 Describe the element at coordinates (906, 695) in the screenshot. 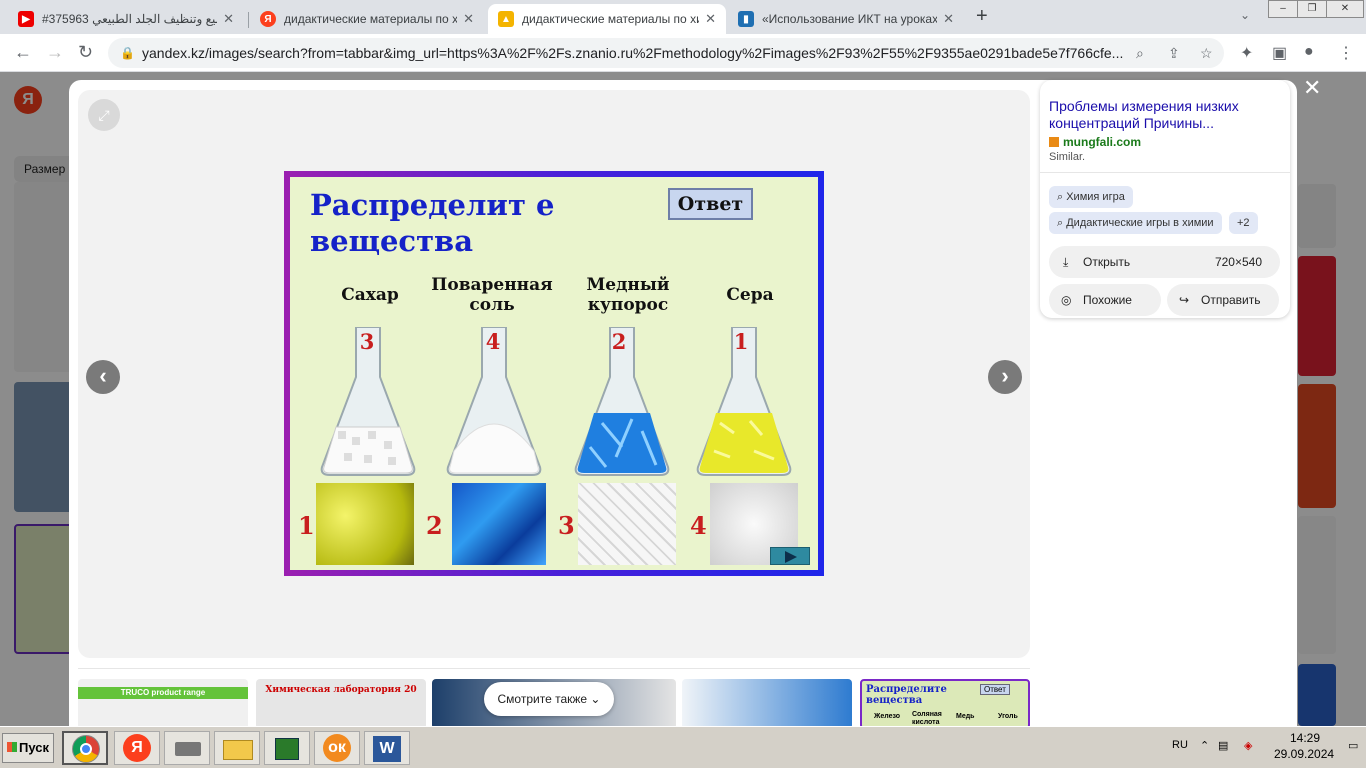

I see `thumb-caption: Распределите вещества` at that location.